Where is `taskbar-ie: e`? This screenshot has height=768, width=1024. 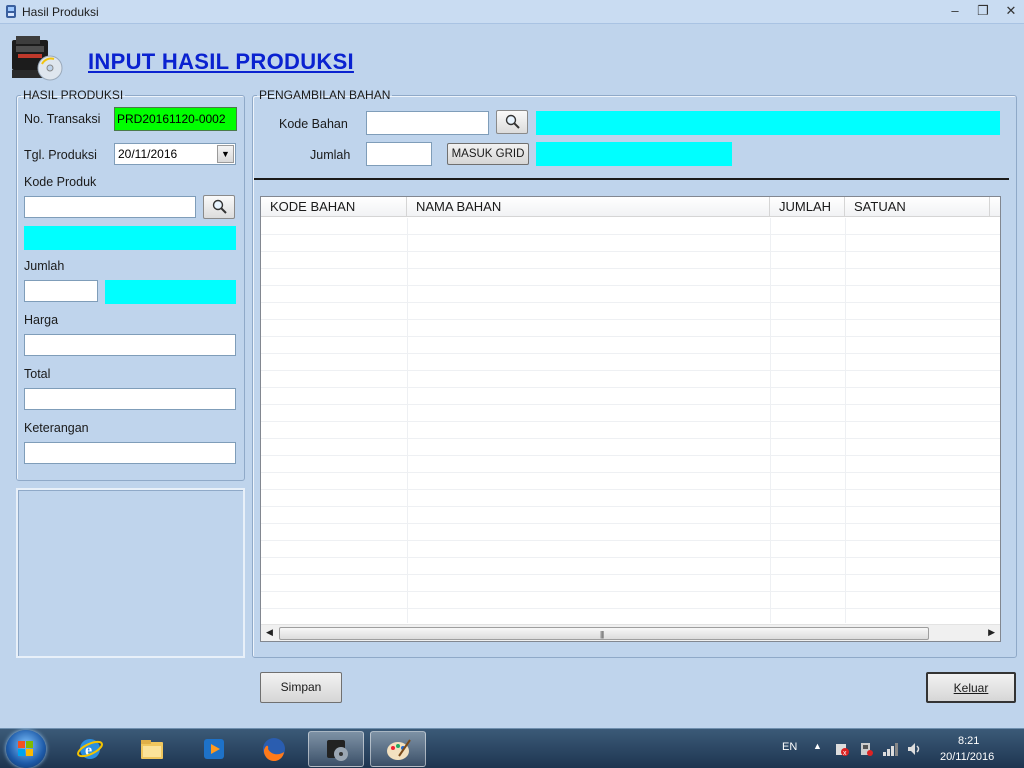
taskbar-ie: e is located at coordinates (90, 749).